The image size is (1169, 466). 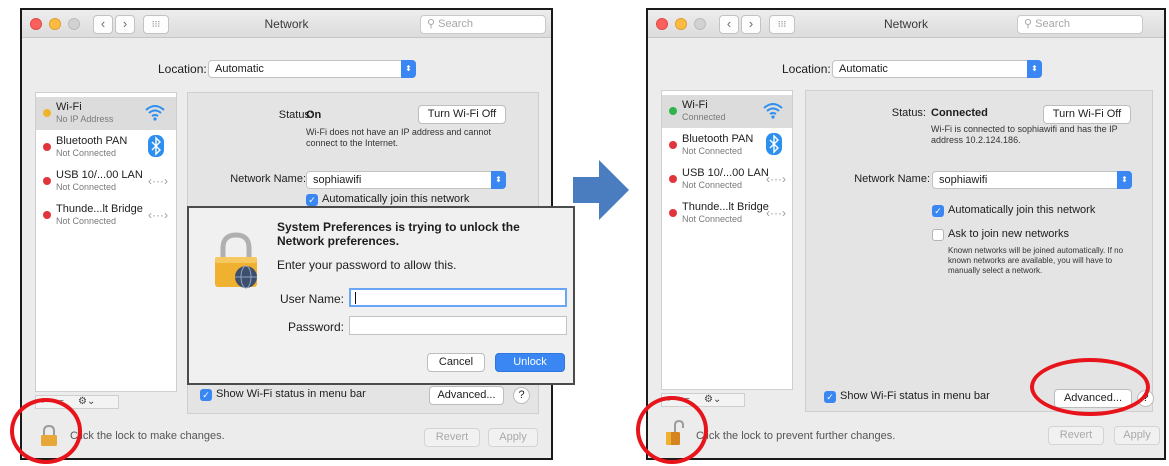 What do you see at coordinates (727, 111) in the screenshot?
I see `service-item-wifi: Wi-Fi Connected` at bounding box center [727, 111].